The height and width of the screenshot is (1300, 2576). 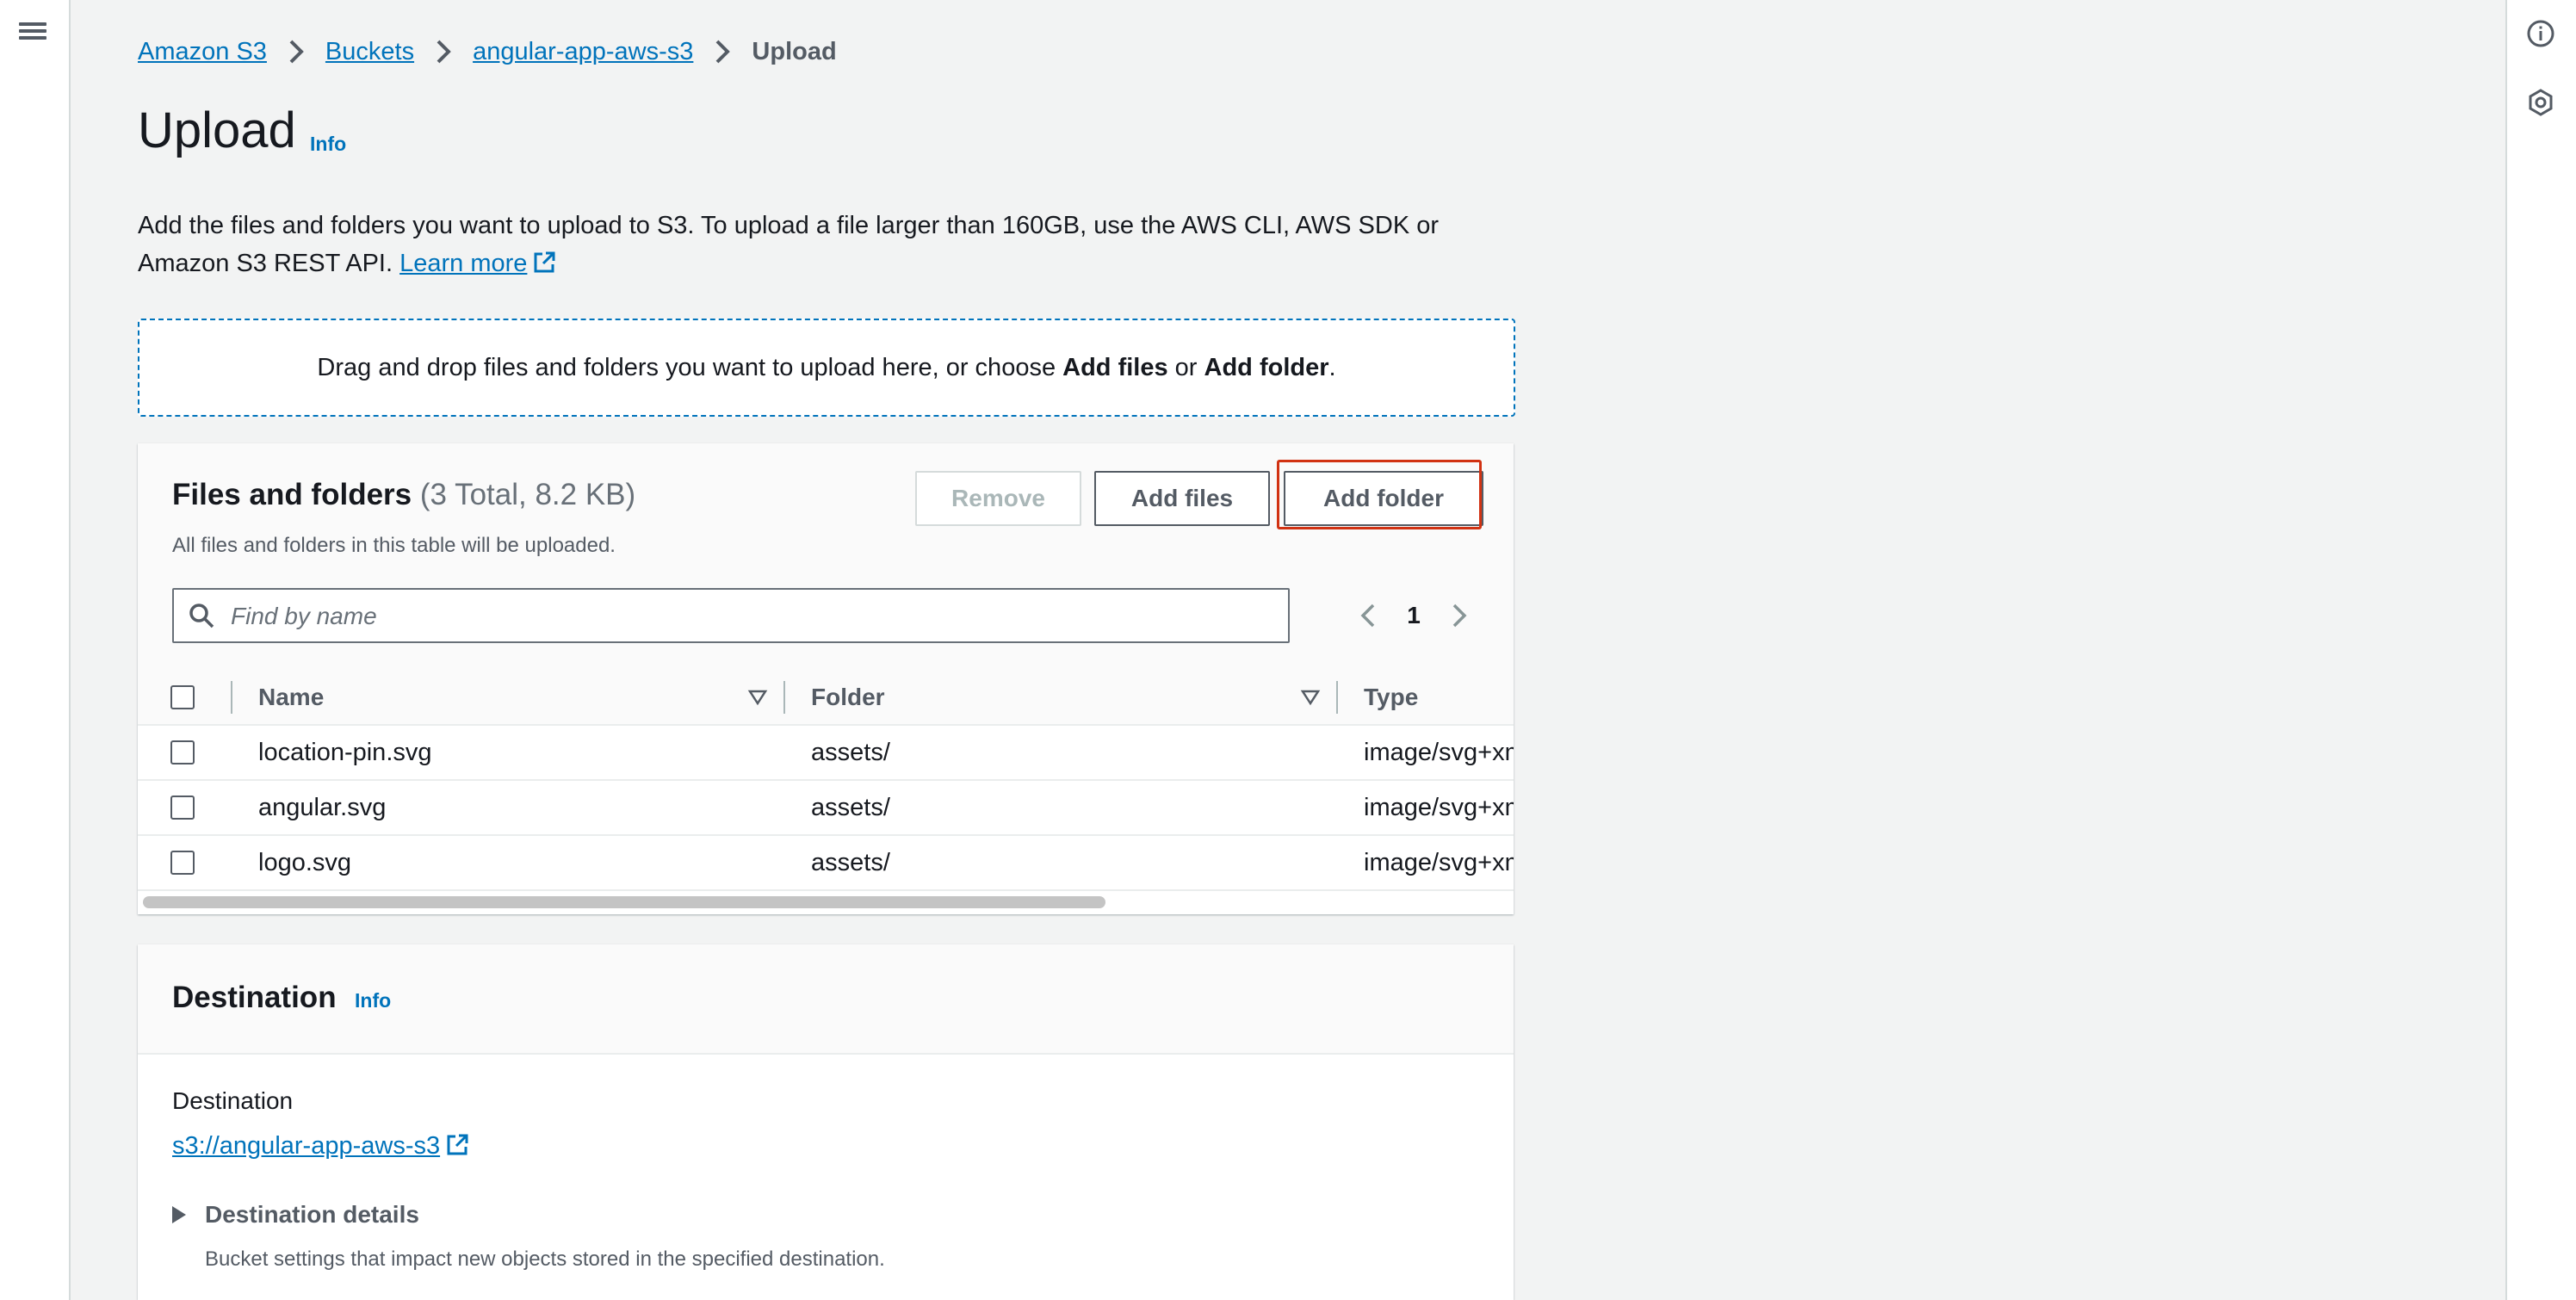 I want to click on info-circle-icon, so click(x=2541, y=33).